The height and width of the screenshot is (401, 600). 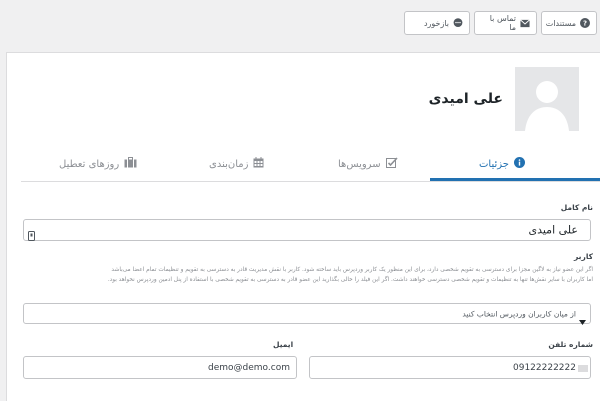 What do you see at coordinates (519, 164) in the screenshot?
I see `info-icon` at bounding box center [519, 164].